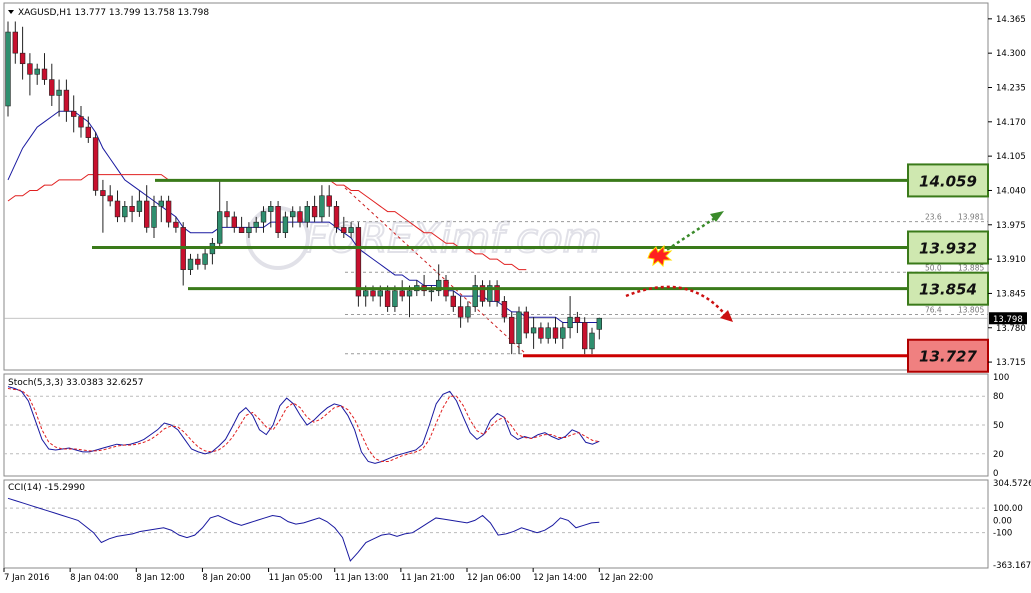 Image resolution: width=1031 pixels, height=593 pixels. What do you see at coordinates (1011, 260) in the screenshot?
I see `price-tick-label: 13.910` at bounding box center [1011, 260].